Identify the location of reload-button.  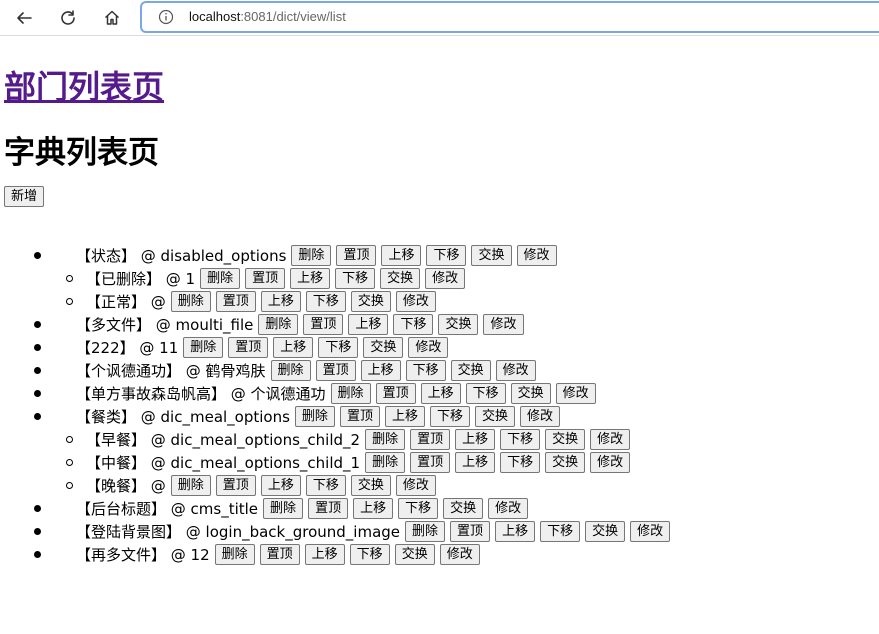
(68, 18).